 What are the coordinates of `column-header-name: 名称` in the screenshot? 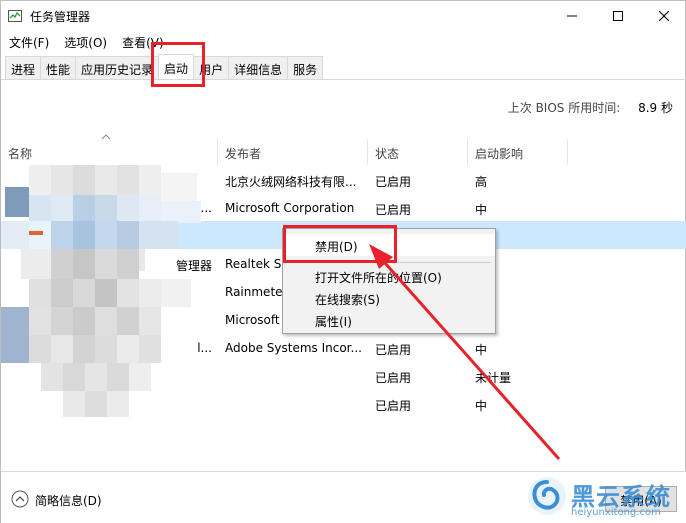 It's located at (109, 152).